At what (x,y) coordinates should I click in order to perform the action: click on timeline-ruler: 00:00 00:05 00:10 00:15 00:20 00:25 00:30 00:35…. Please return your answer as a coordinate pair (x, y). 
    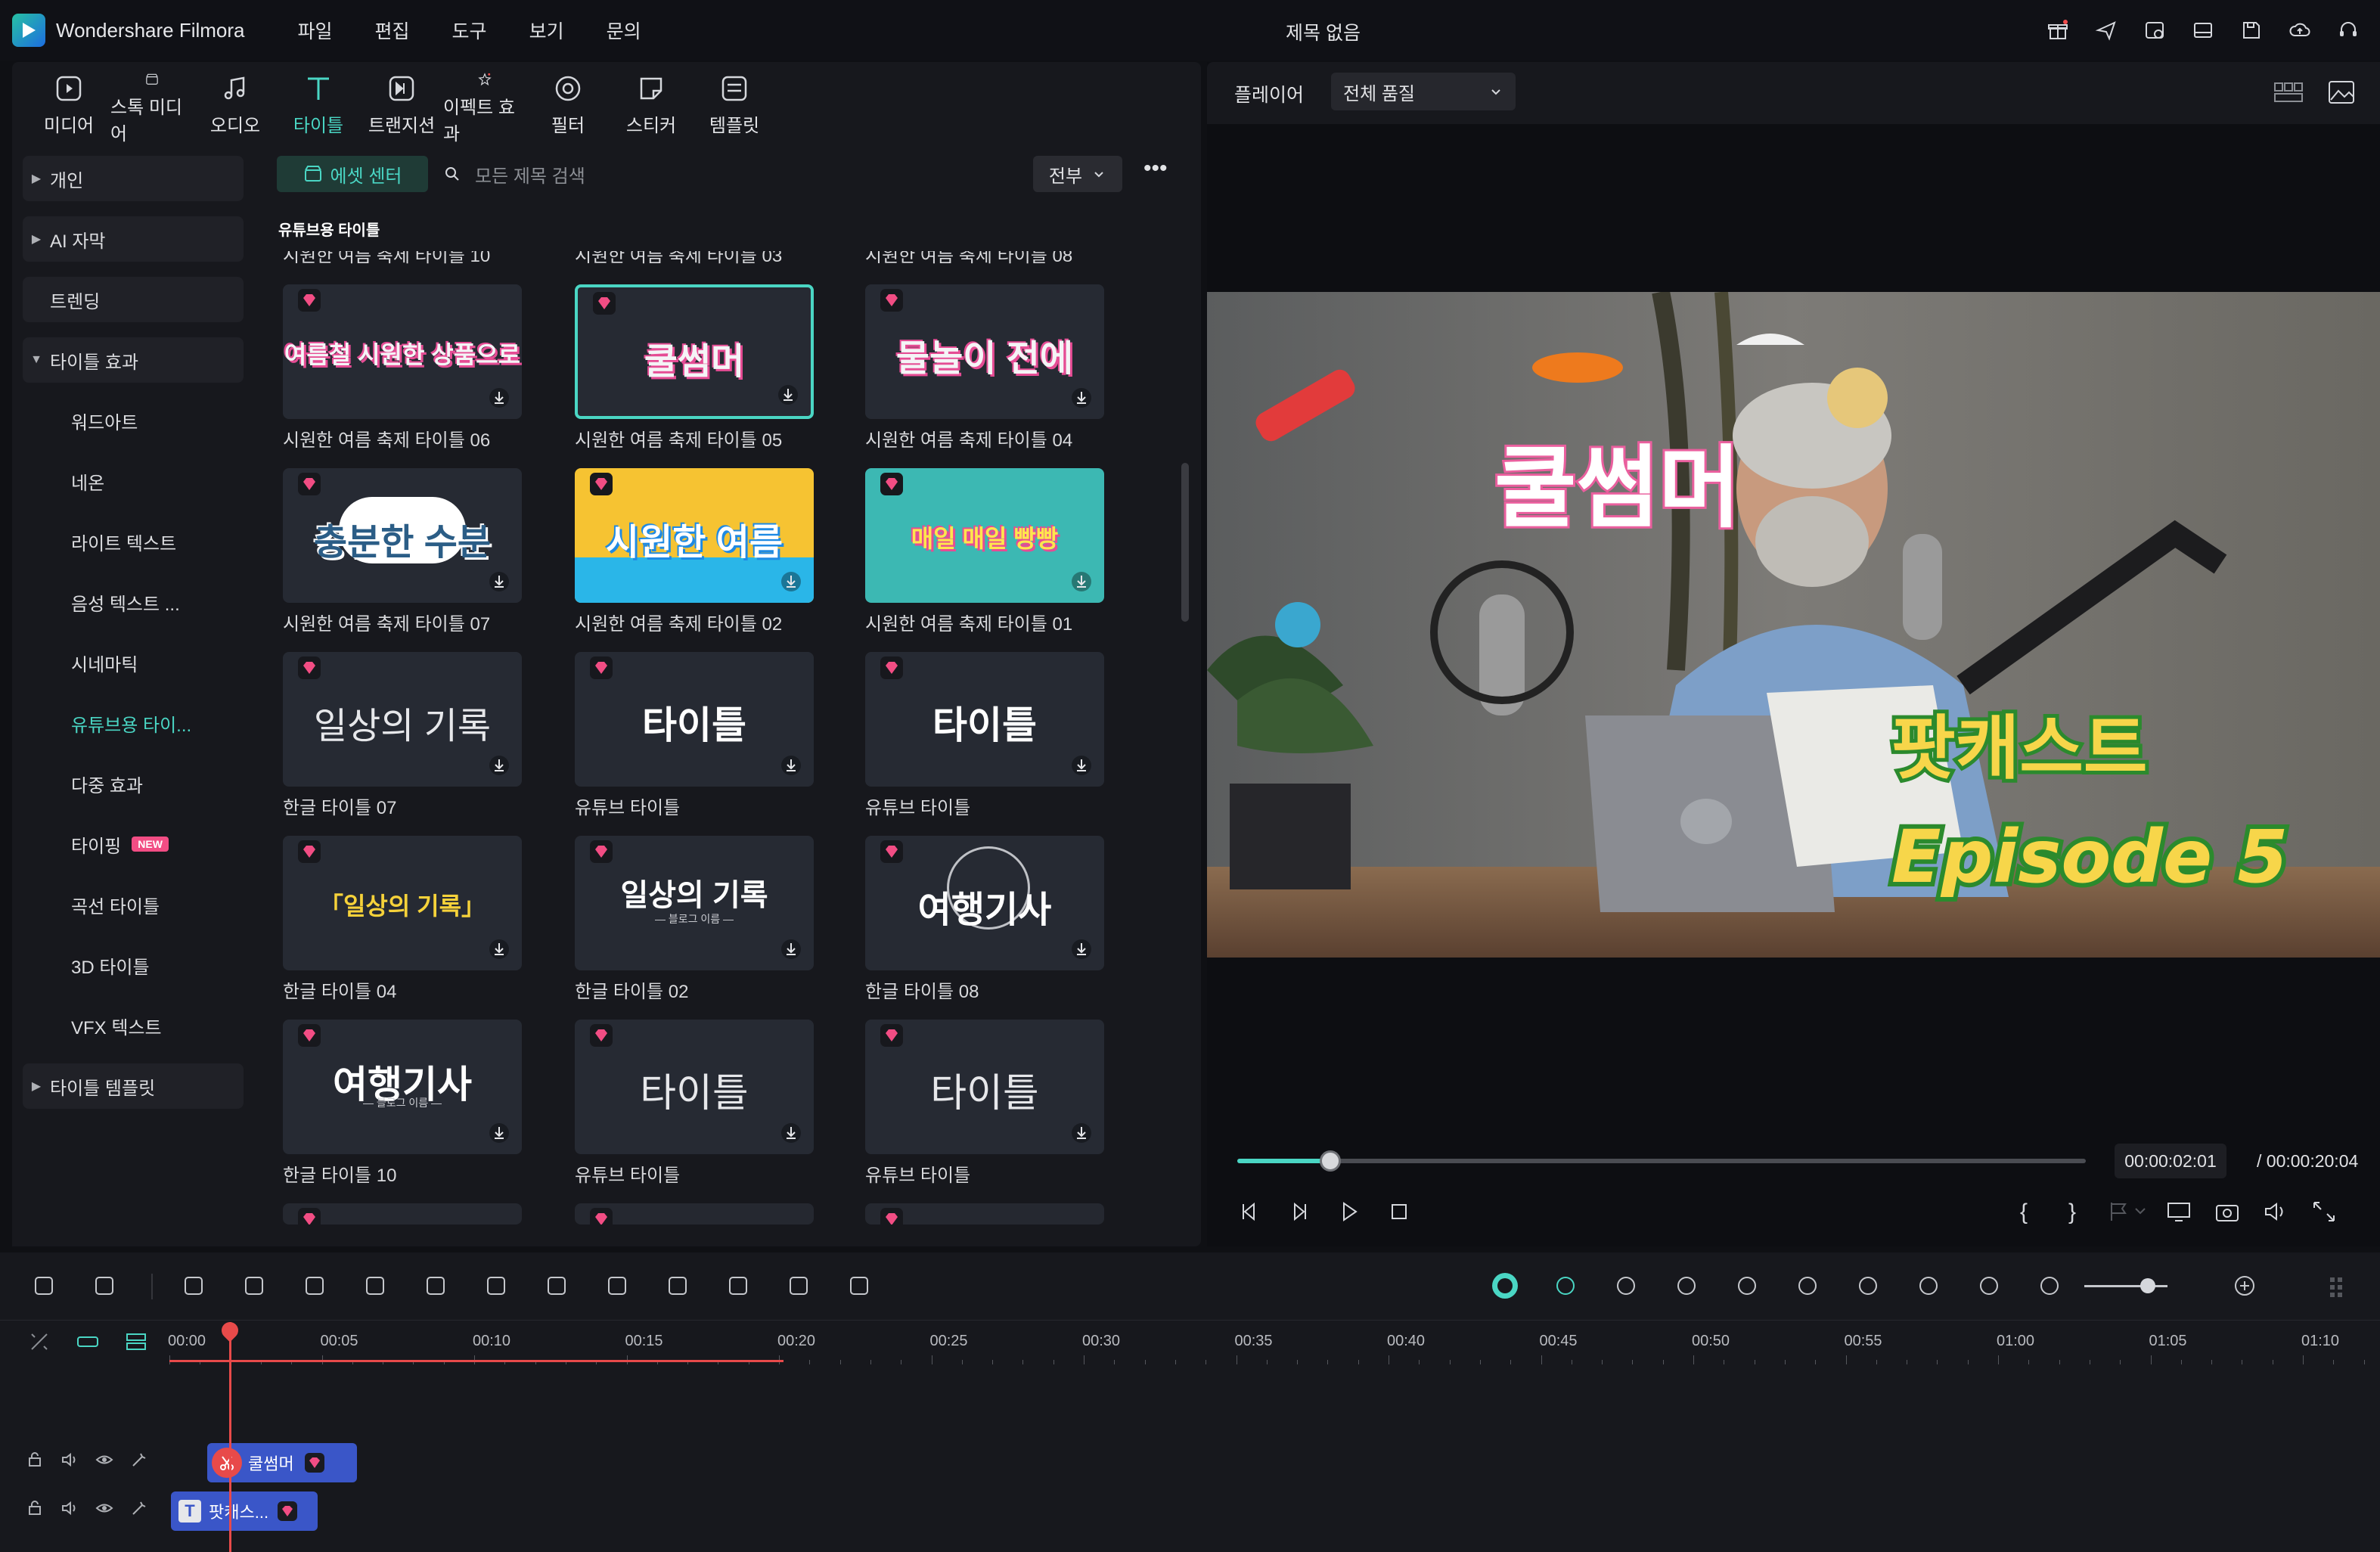
    Looking at the image, I should click on (1274, 1348).